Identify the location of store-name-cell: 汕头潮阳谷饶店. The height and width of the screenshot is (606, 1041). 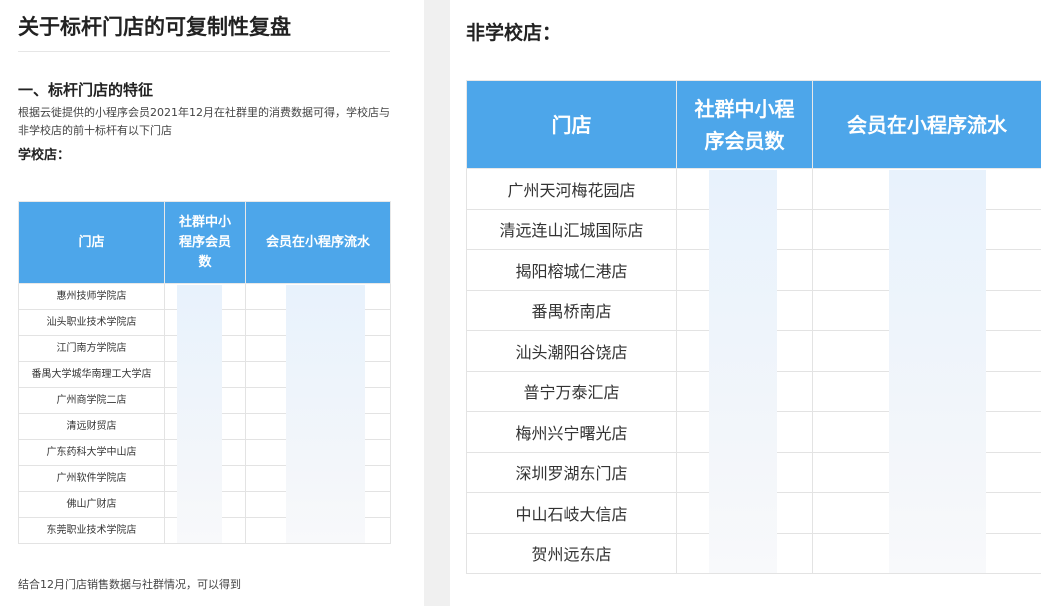
(571, 351).